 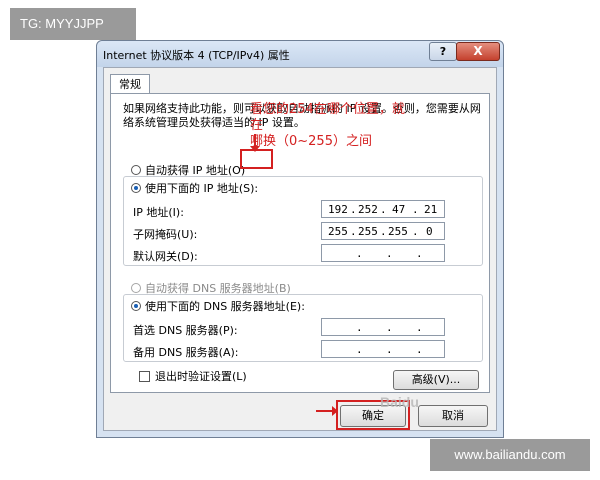 I want to click on radio-auto-ip-label: 自动获得 IP 地址(O), so click(x=195, y=170).